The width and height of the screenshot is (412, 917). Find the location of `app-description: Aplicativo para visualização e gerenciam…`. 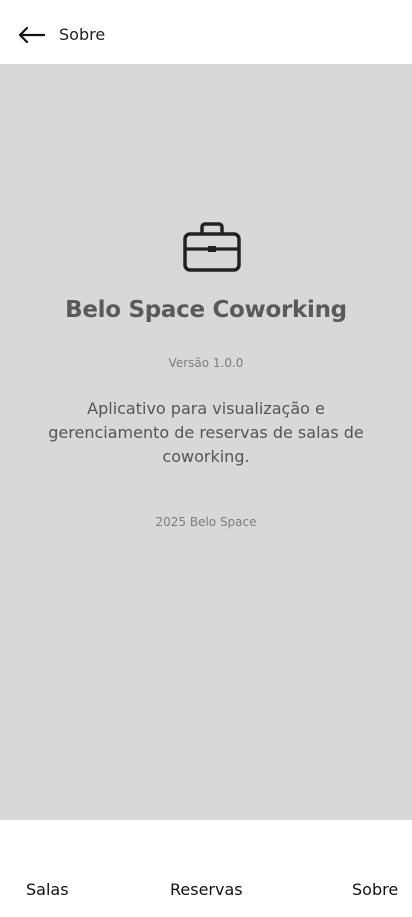

app-description: Aplicativo para visualização e gerenciam… is located at coordinates (206, 432).